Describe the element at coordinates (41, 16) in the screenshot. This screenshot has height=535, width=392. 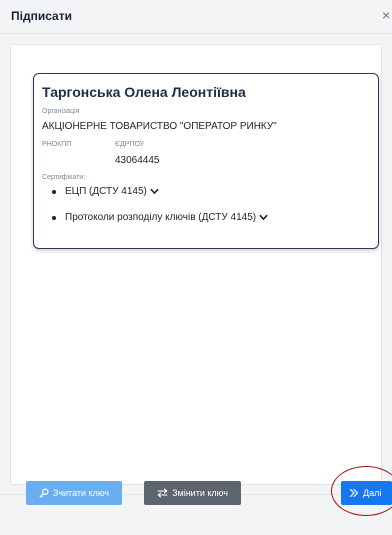
I see `dialog-title: Підписати` at that location.